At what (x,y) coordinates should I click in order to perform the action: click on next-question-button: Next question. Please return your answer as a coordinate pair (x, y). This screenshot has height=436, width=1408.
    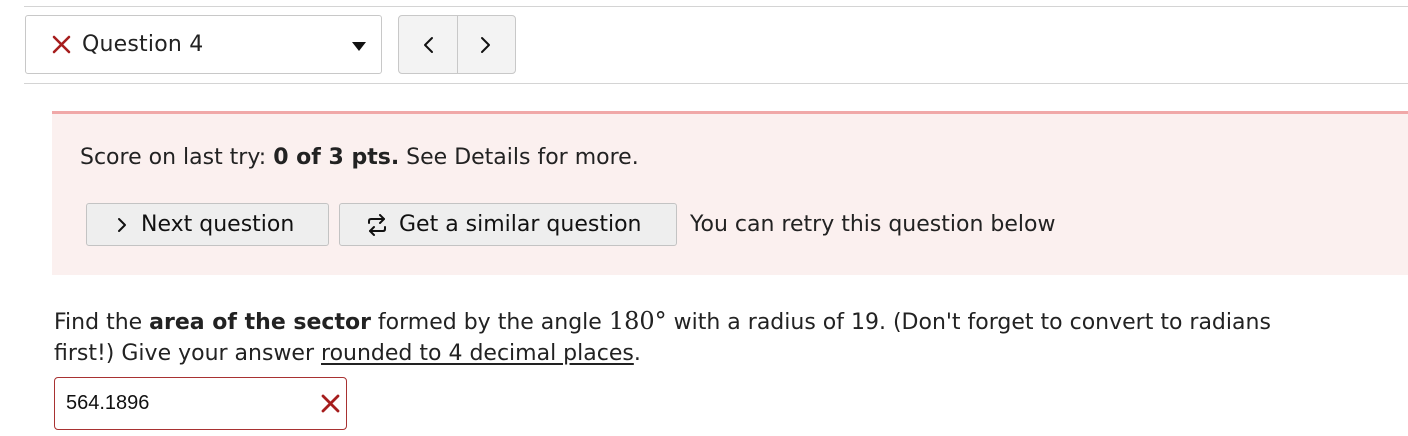
    Looking at the image, I should click on (207, 224).